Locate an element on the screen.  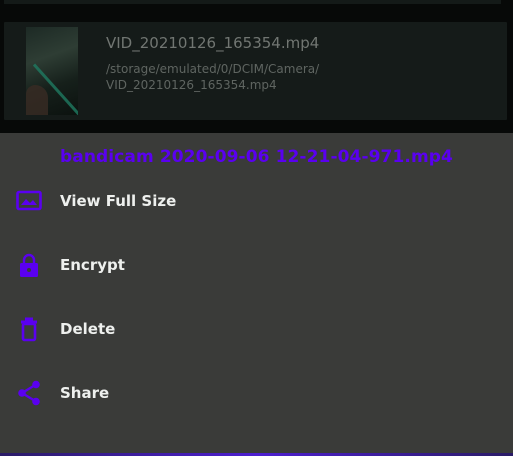
share-label: Share is located at coordinates (85, 393).